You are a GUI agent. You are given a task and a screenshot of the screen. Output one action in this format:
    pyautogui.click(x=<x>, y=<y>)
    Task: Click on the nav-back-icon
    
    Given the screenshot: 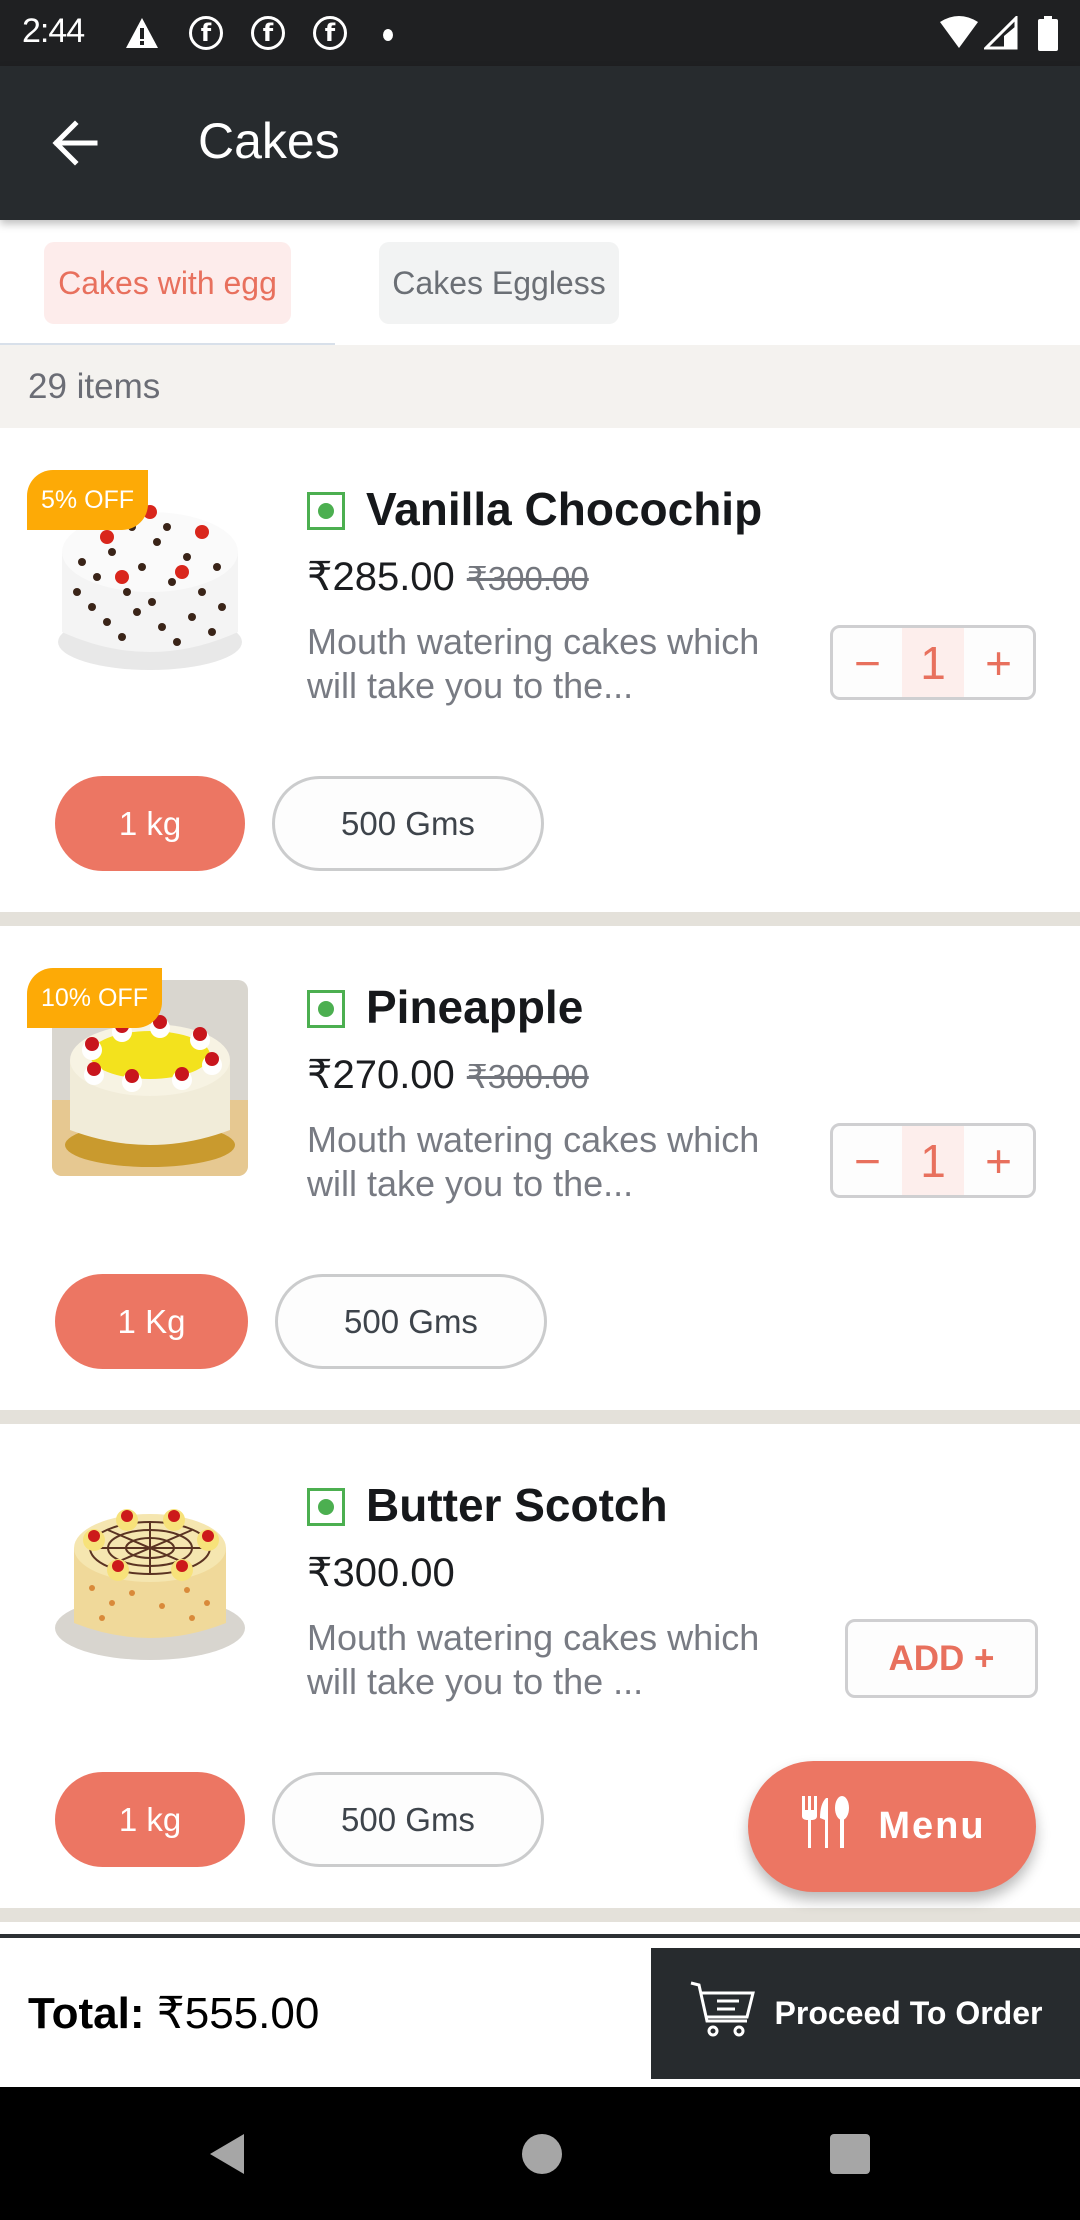 What is the action you would take?
    pyautogui.click(x=226, y=2154)
    